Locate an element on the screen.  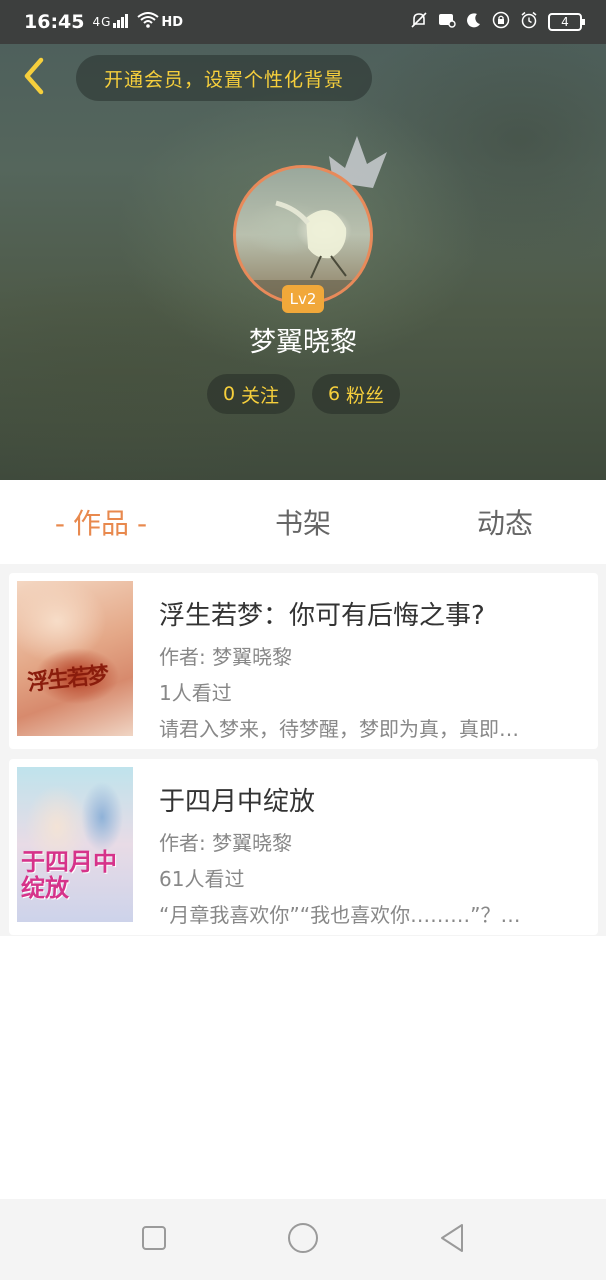
signal-bars-icon is located at coordinates (121, 22).